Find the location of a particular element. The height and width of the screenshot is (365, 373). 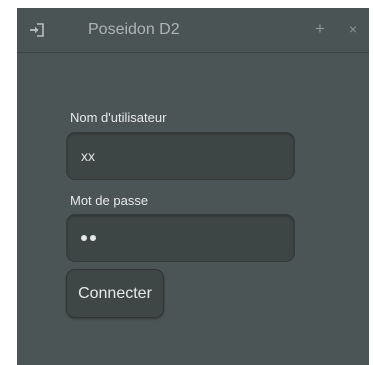

username-field is located at coordinates (180, 156).